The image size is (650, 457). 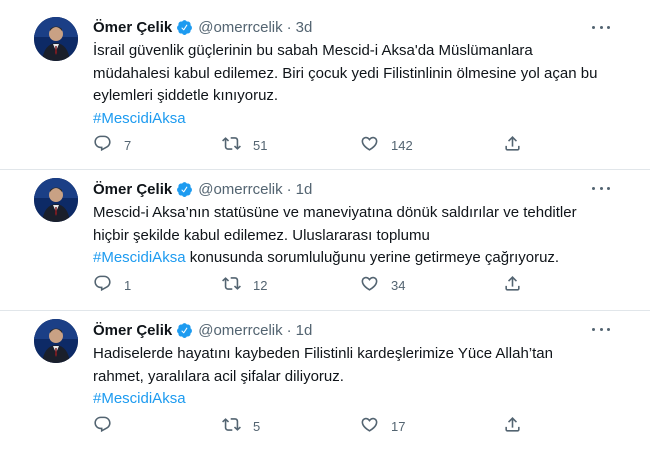 I want to click on like-button: 142, so click(x=386, y=145).